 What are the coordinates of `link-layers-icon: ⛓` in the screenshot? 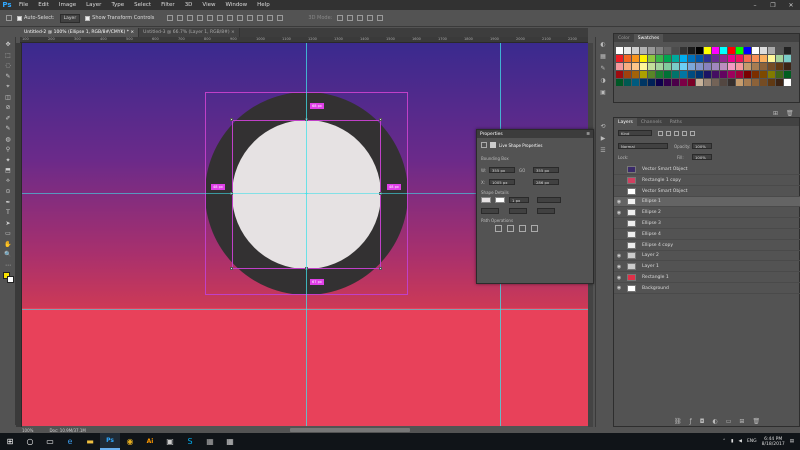 It's located at (678, 421).